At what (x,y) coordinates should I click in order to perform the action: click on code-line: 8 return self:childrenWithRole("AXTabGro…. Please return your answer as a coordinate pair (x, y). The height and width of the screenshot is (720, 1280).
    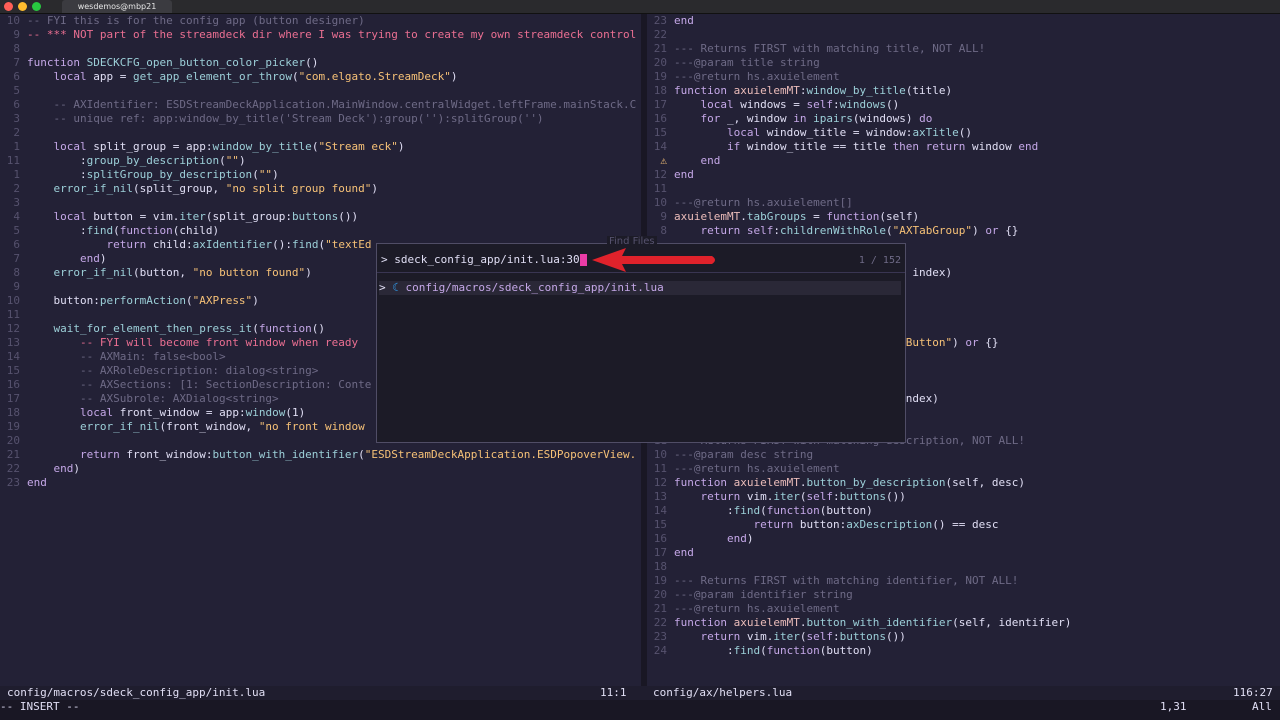
    Looking at the image, I should click on (963, 231).